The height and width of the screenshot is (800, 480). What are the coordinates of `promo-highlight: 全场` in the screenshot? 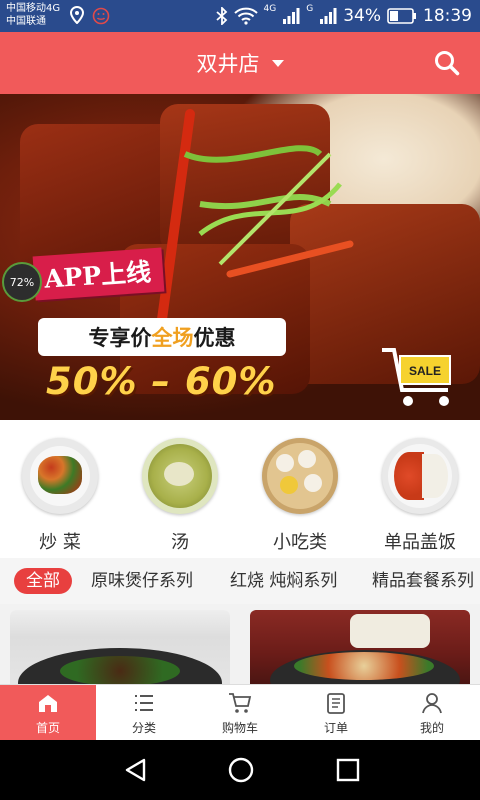 It's located at (172, 338).